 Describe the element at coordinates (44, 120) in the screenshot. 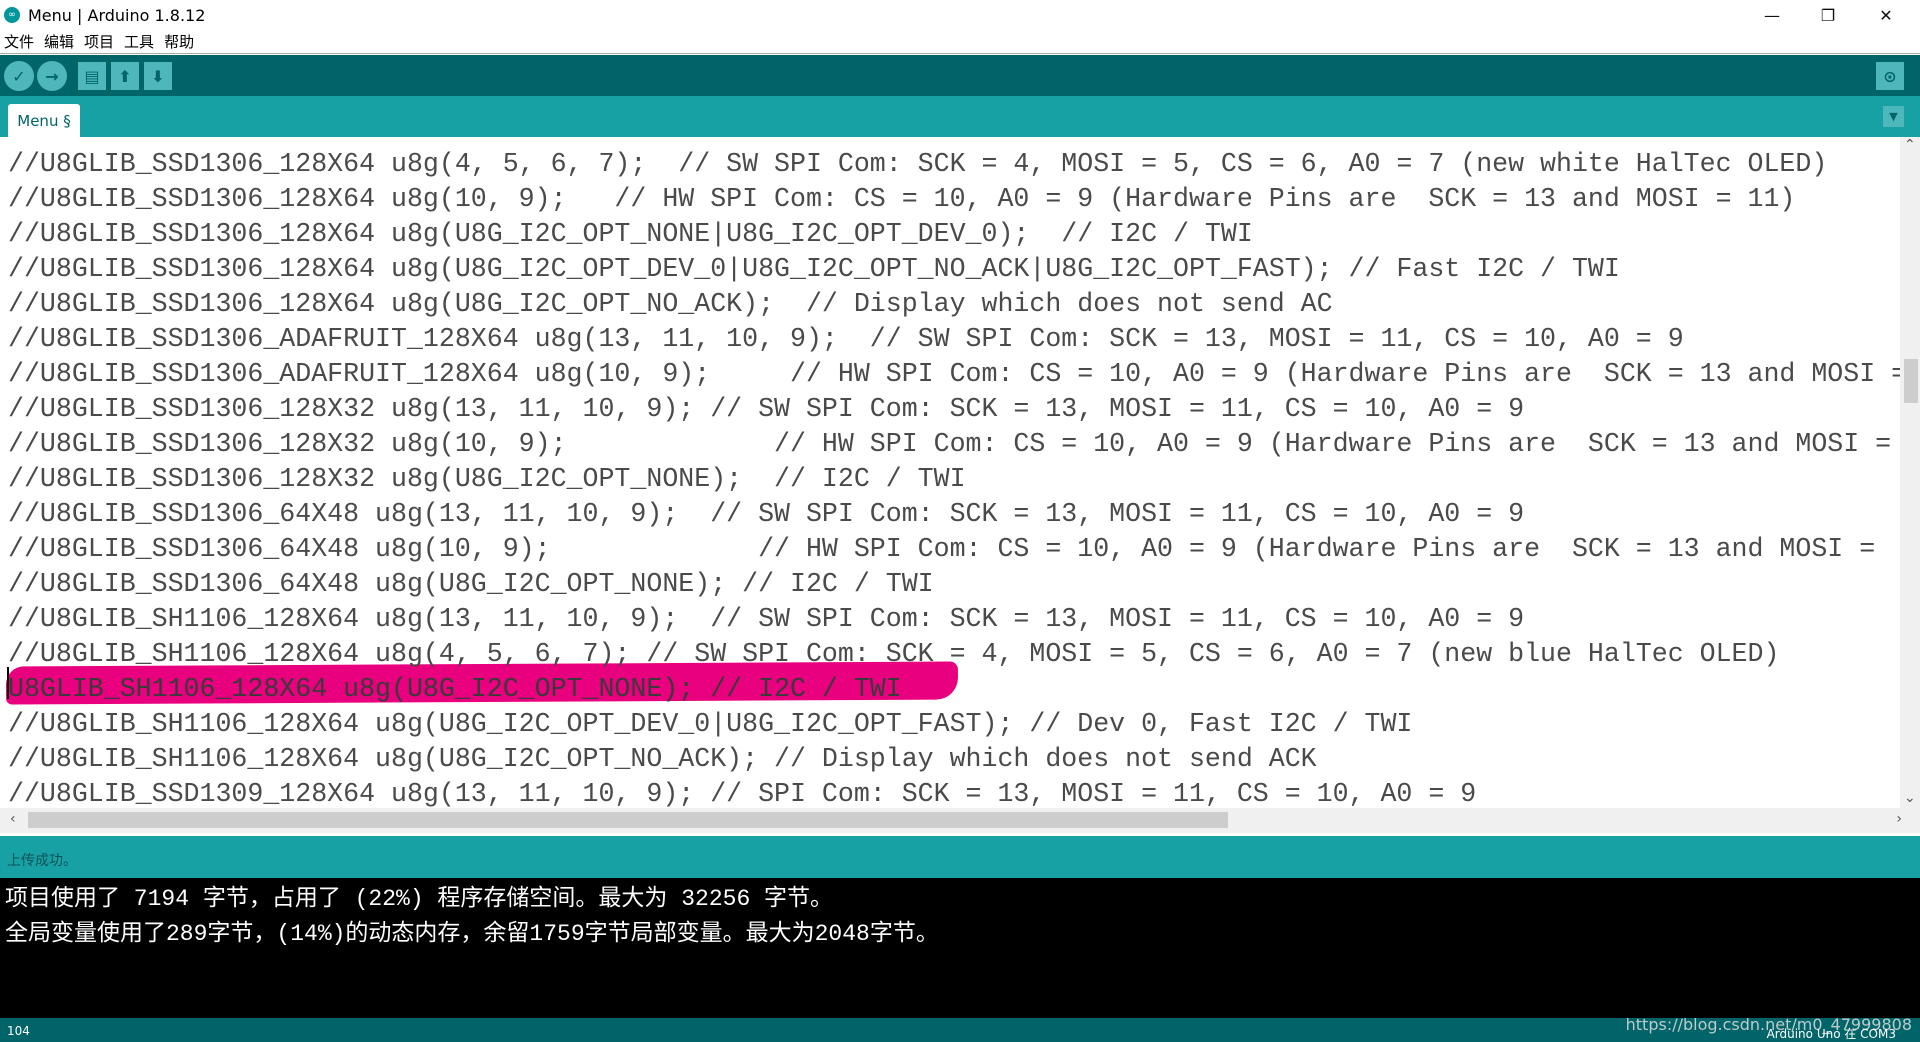

I see `tab-menu-sketch: Menu §` at that location.